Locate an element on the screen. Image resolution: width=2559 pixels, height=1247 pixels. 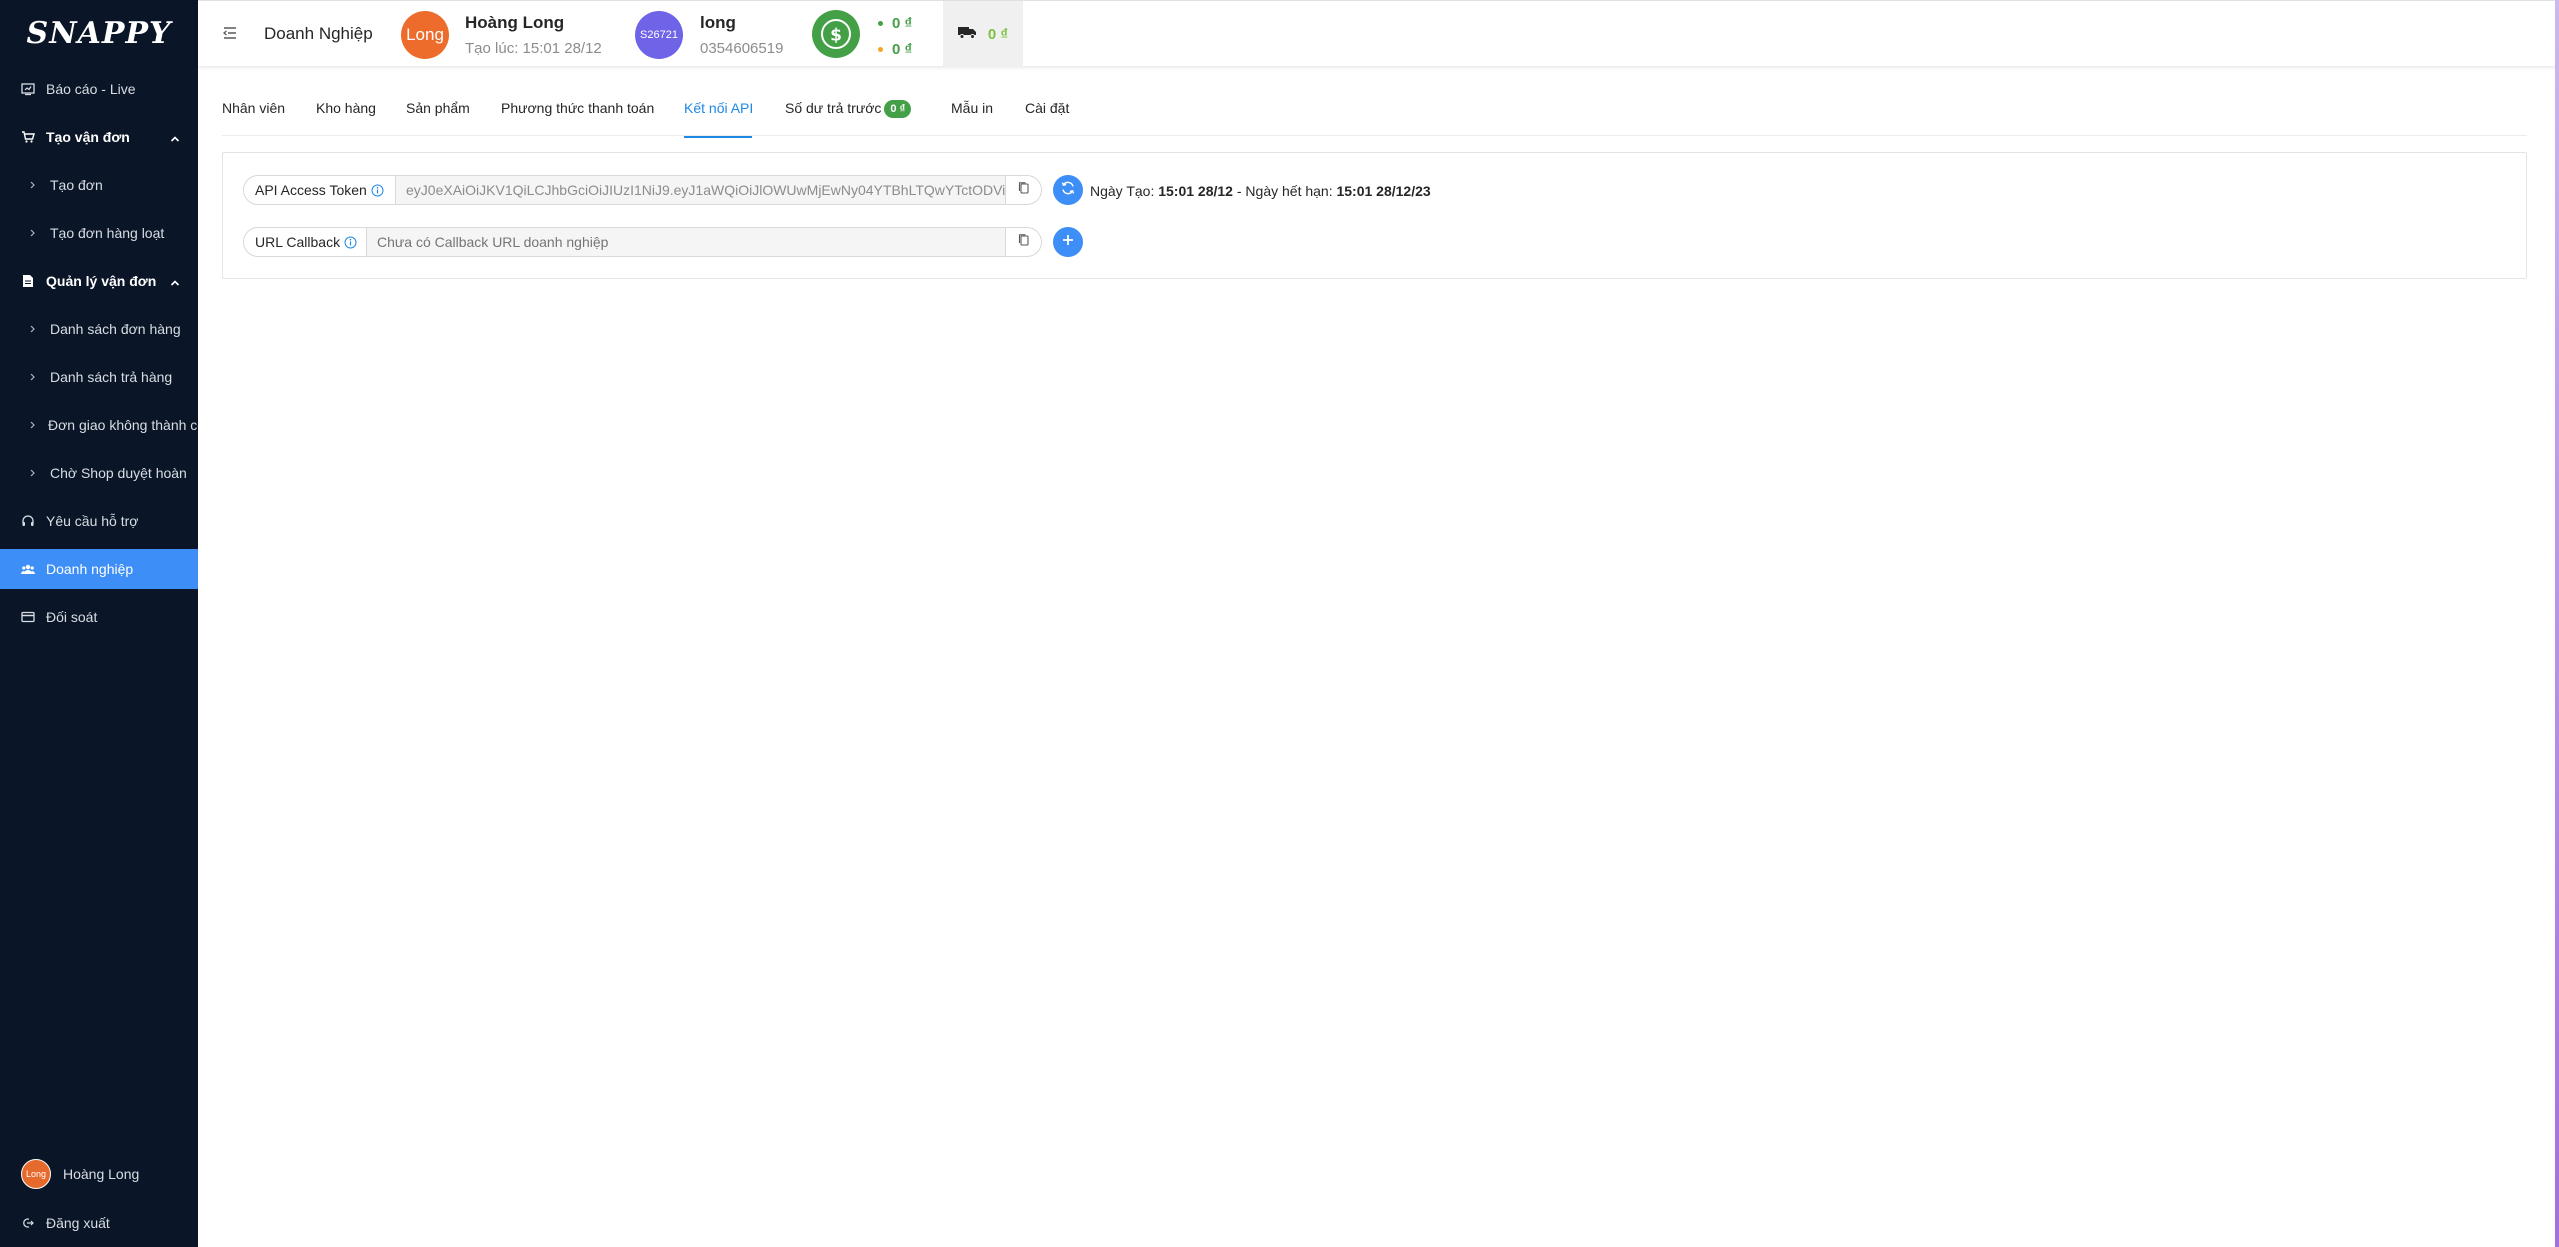
tab-print-template: Mẫu in is located at coordinates (972, 118).